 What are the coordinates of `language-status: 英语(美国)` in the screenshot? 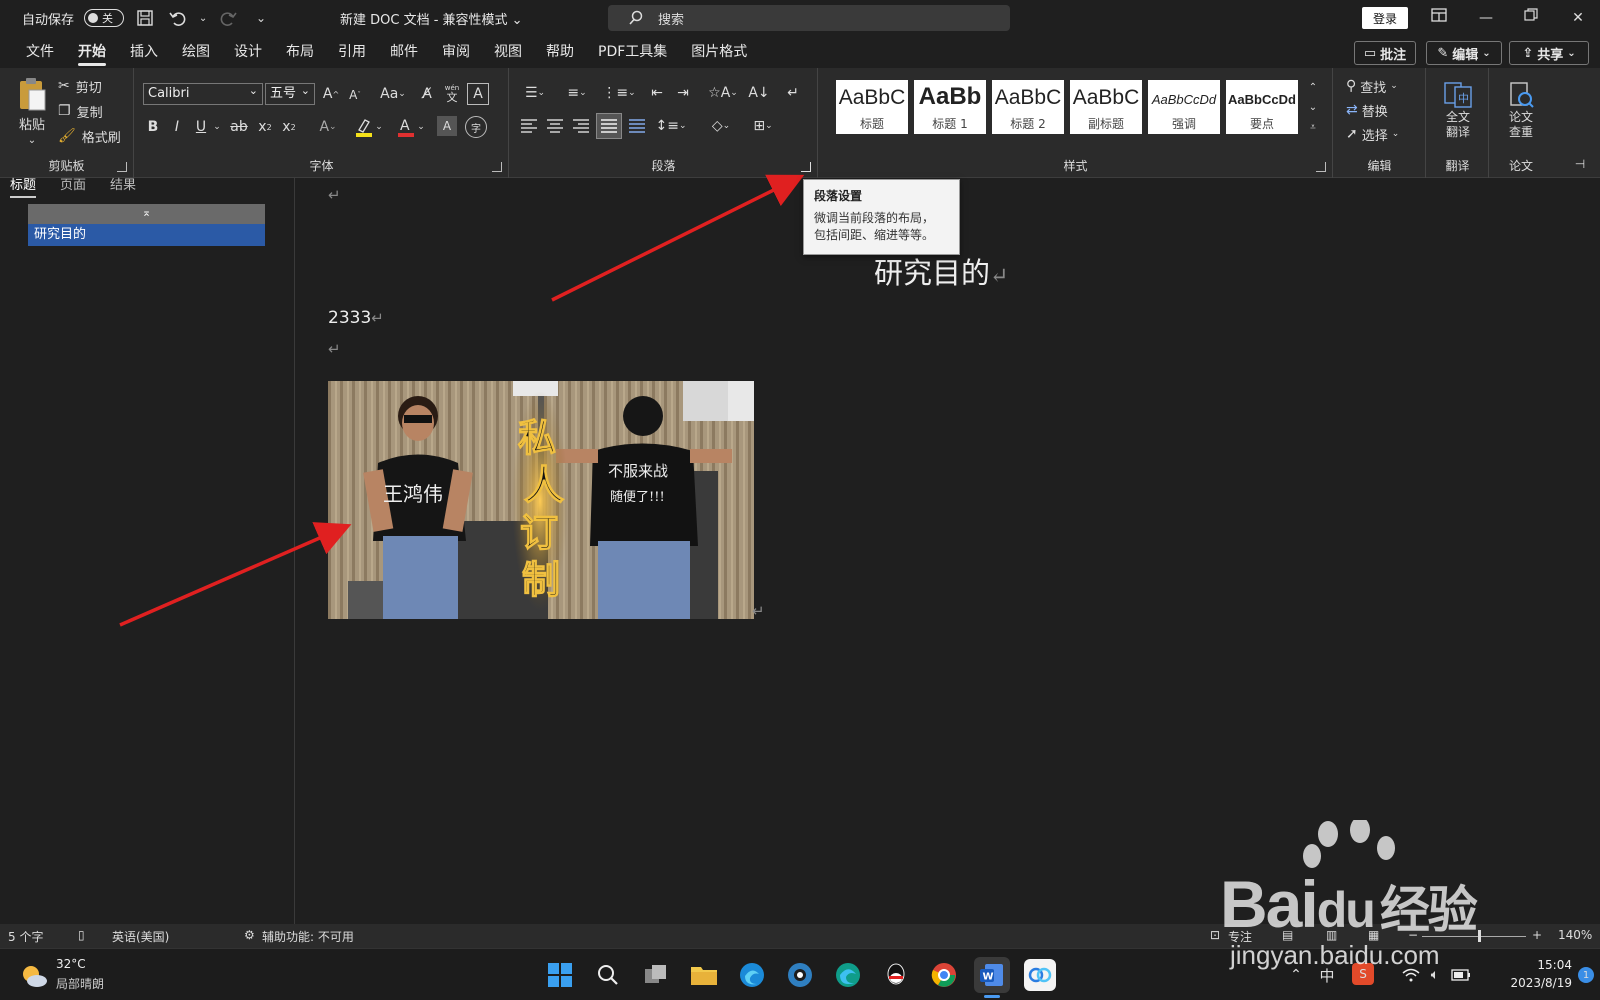 It's located at (140, 936).